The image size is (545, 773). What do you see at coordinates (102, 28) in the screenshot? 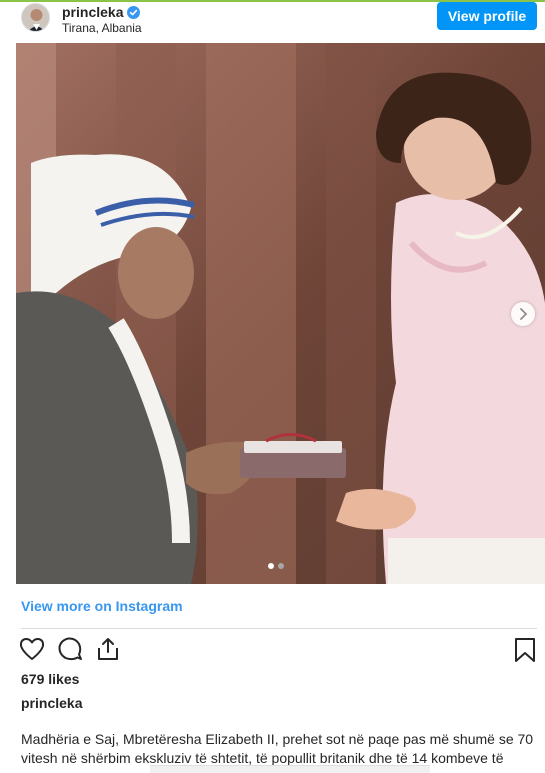
I see `location-link: Tirana, Albania` at bounding box center [102, 28].